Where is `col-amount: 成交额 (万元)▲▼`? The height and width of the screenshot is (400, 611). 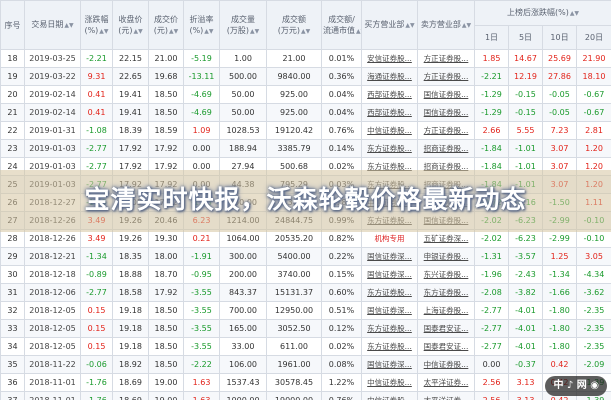 col-amount: 成交额 (万元)▲▼ is located at coordinates (294, 25).